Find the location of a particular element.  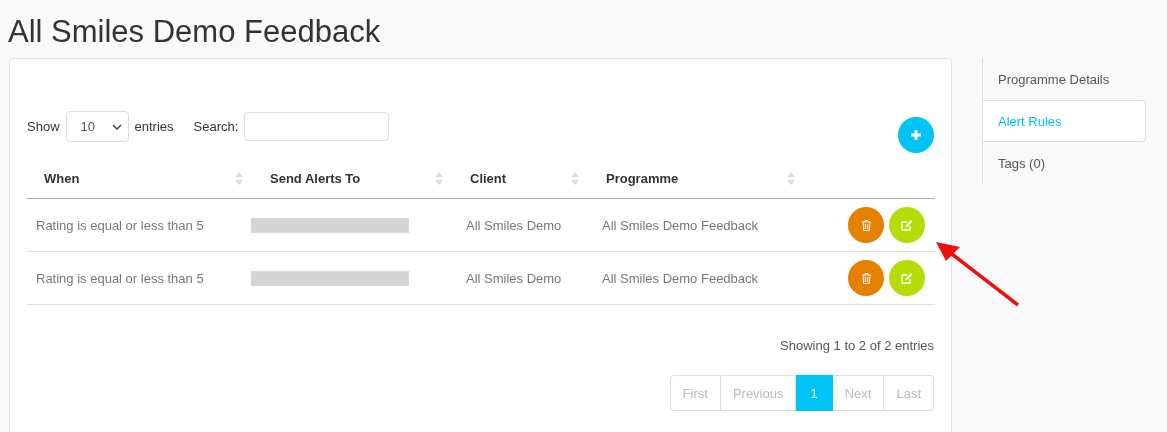

column-header: Programme is located at coordinates (697, 179).